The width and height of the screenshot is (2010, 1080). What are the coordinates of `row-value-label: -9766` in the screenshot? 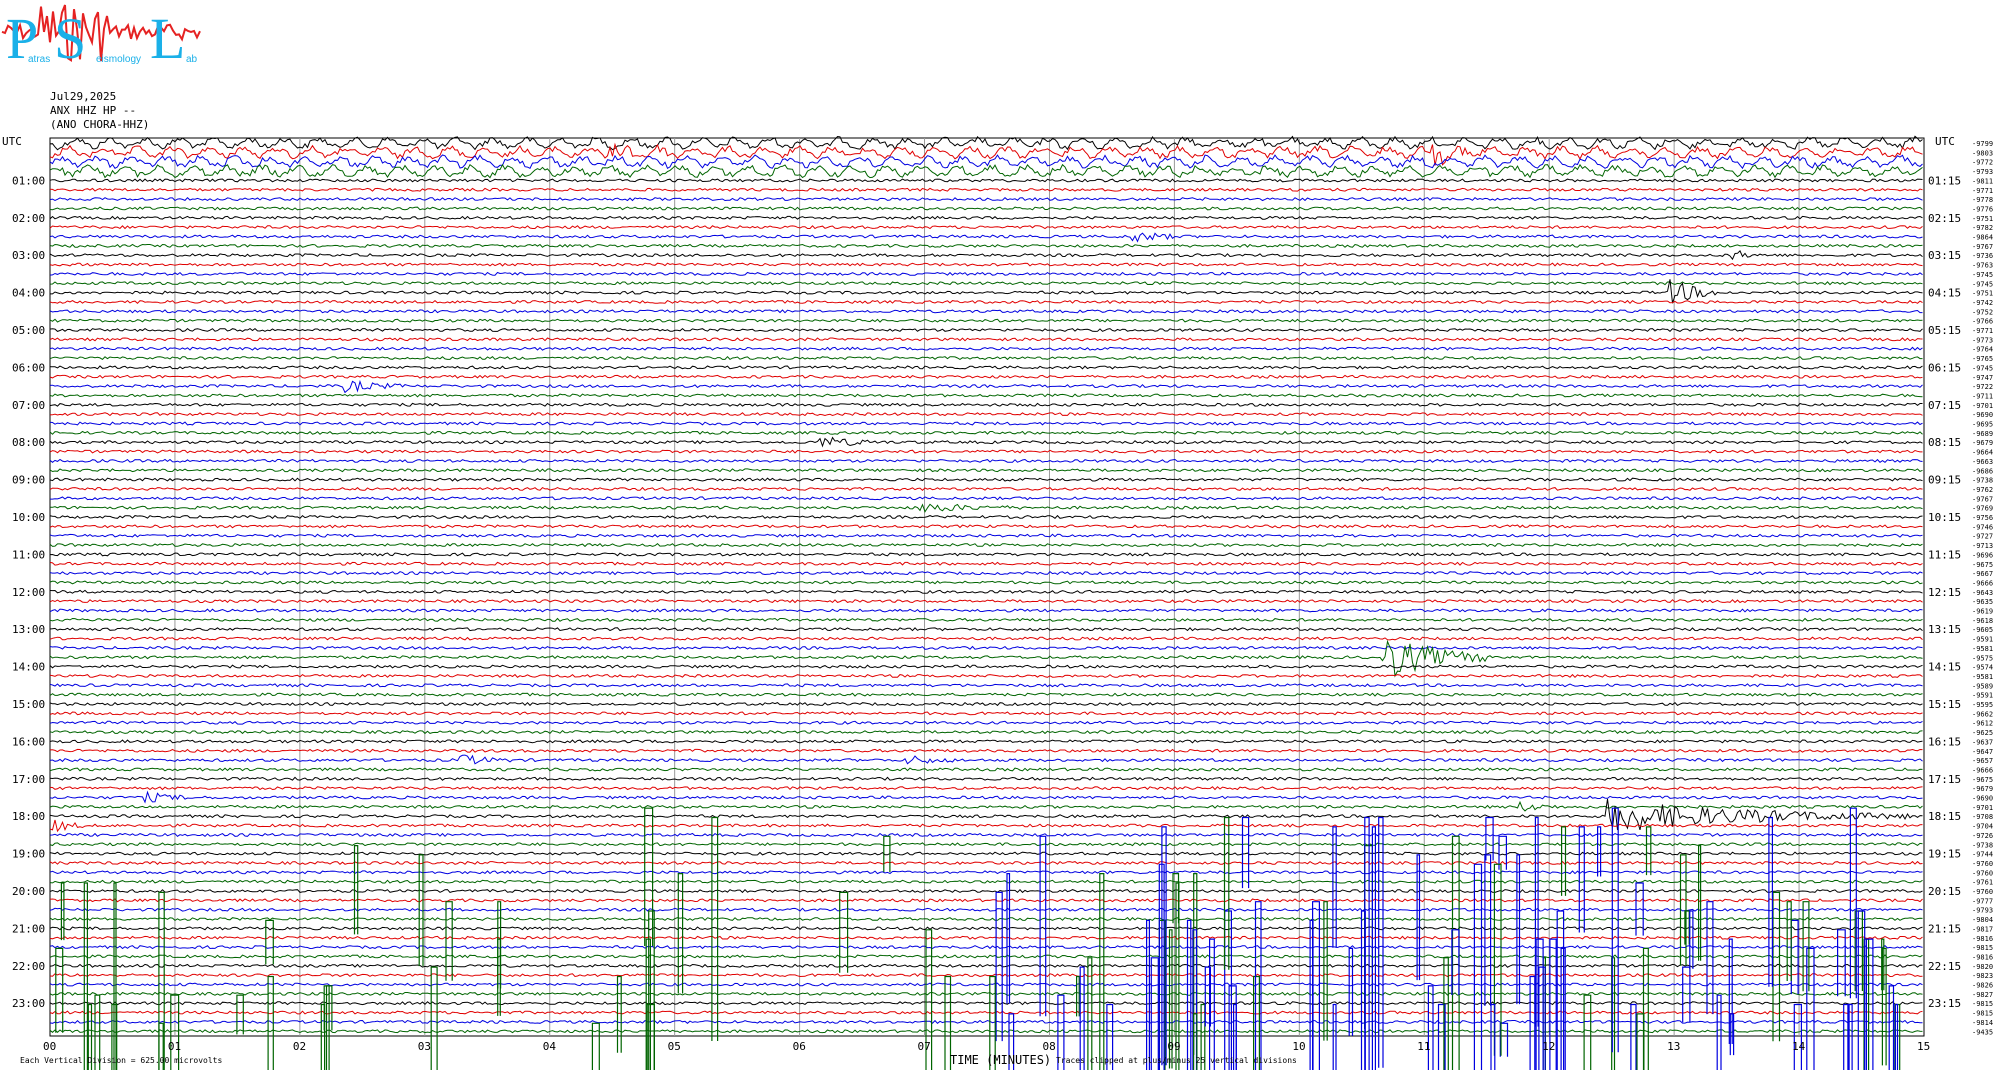 It's located at (1982, 322).